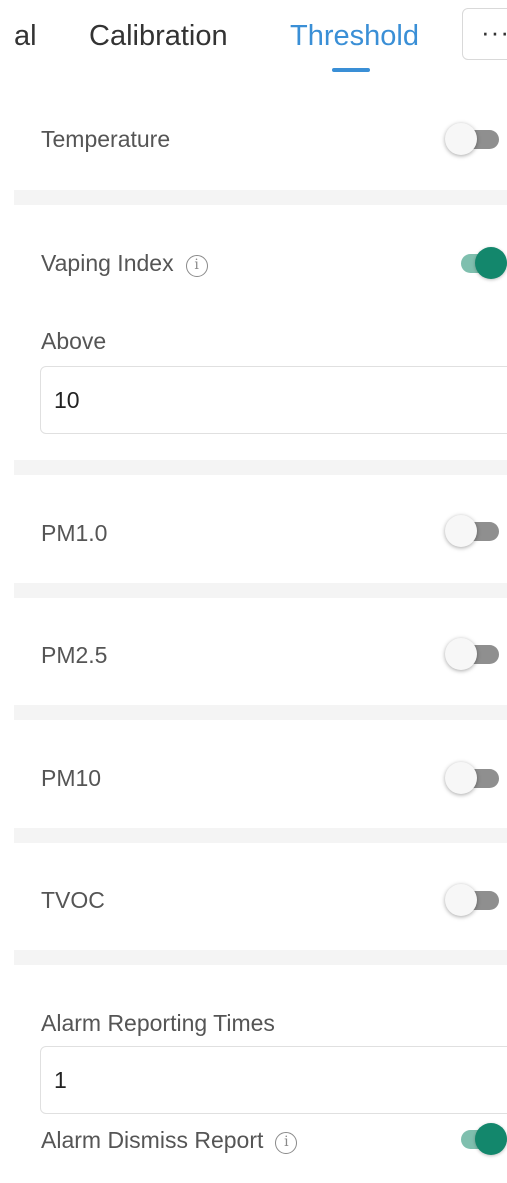  Describe the element at coordinates (351, 70) in the screenshot. I see `active-tab-indicator` at that location.